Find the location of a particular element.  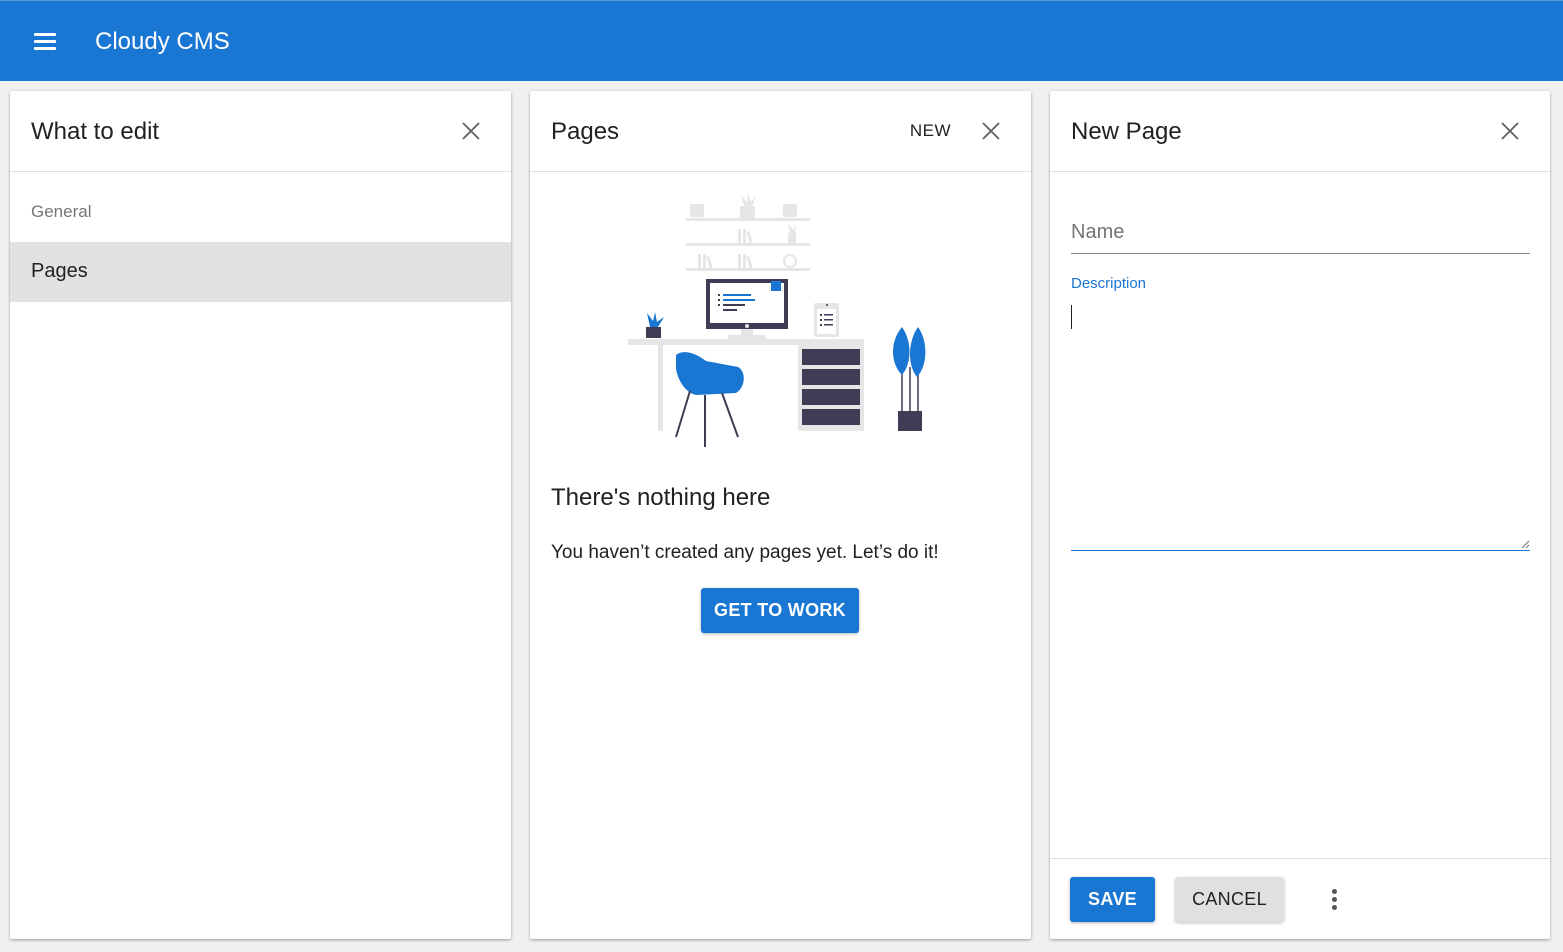

section-subheader-general: General is located at coordinates (61, 211).